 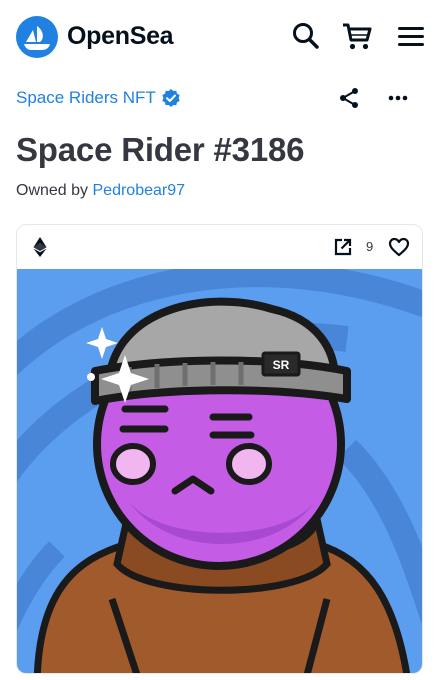 I want to click on verified-badge-icon, so click(x=171, y=98).